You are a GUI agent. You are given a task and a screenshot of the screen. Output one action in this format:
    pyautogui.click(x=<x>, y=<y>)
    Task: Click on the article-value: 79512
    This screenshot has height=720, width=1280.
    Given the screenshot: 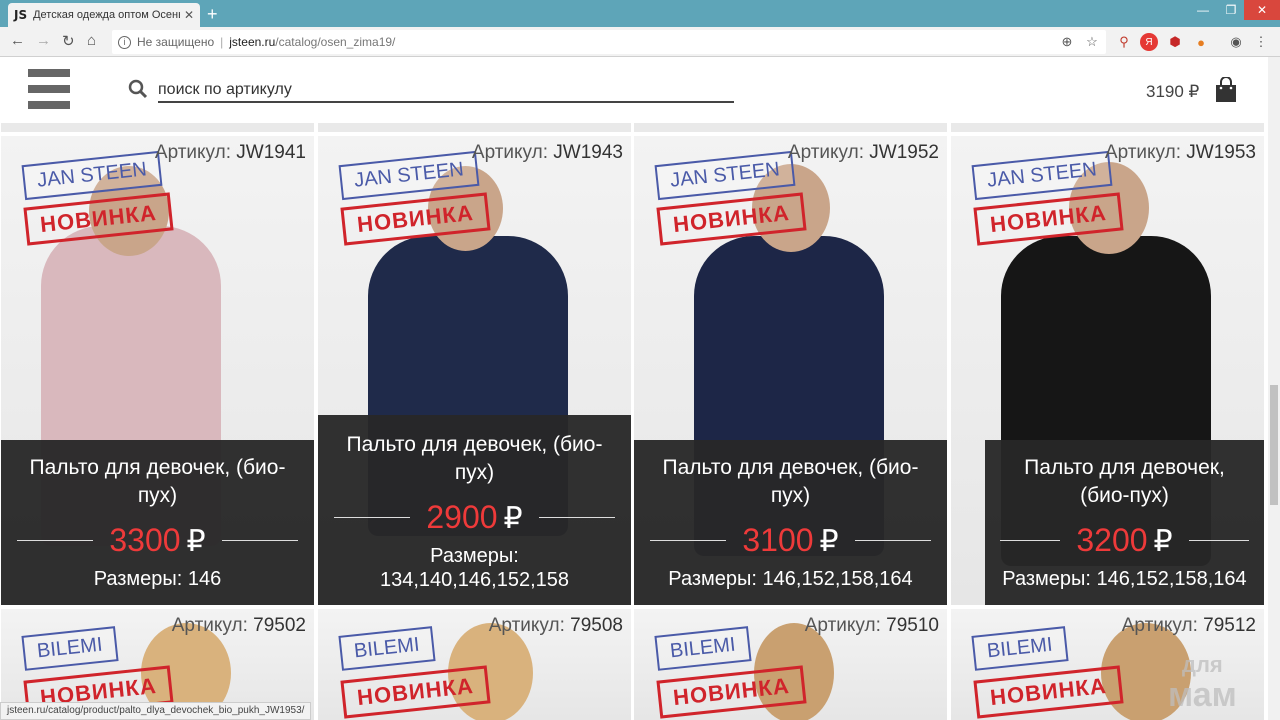 What is the action you would take?
    pyautogui.click(x=1229, y=625)
    